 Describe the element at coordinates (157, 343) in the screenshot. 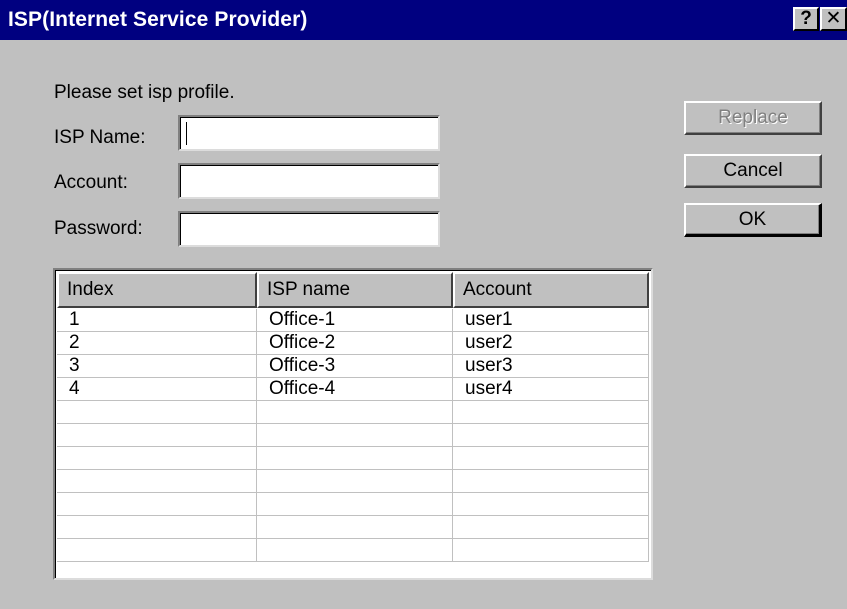

I see `cell-index: 2` at that location.